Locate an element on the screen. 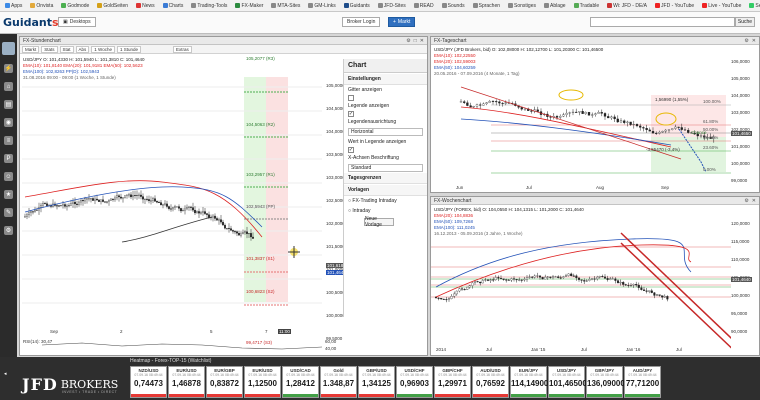 The height and width of the screenshot is (400, 760). bookmark-item: GM-Links is located at coordinates (321, 6).